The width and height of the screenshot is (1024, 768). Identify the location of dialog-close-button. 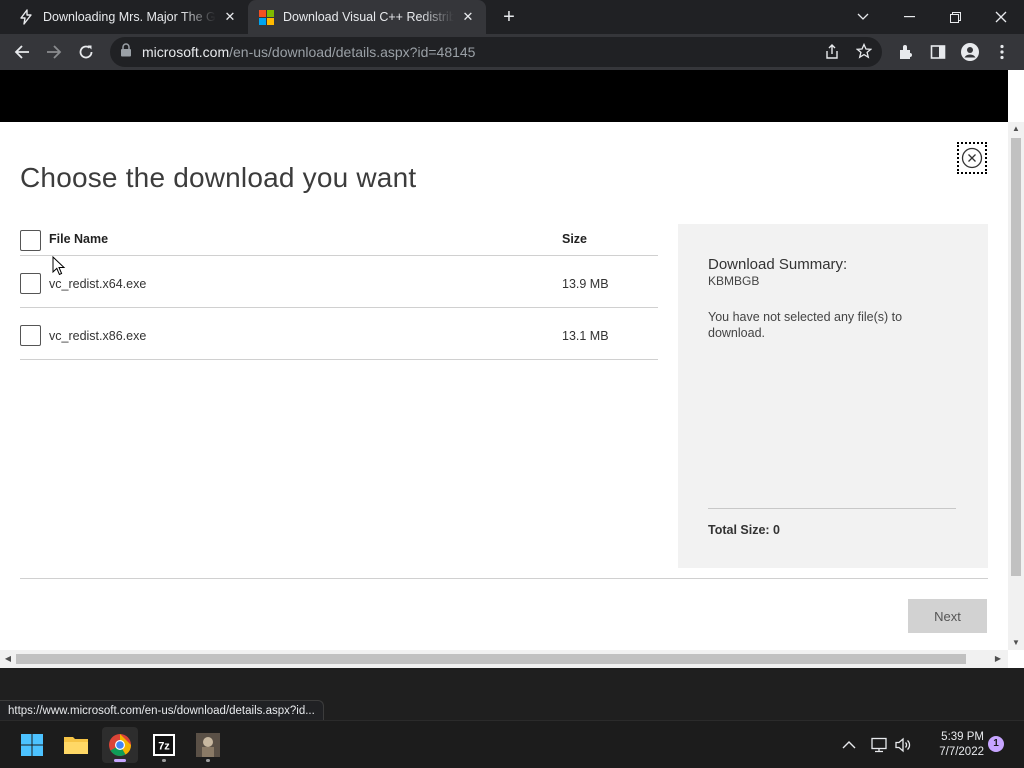
(972, 158).